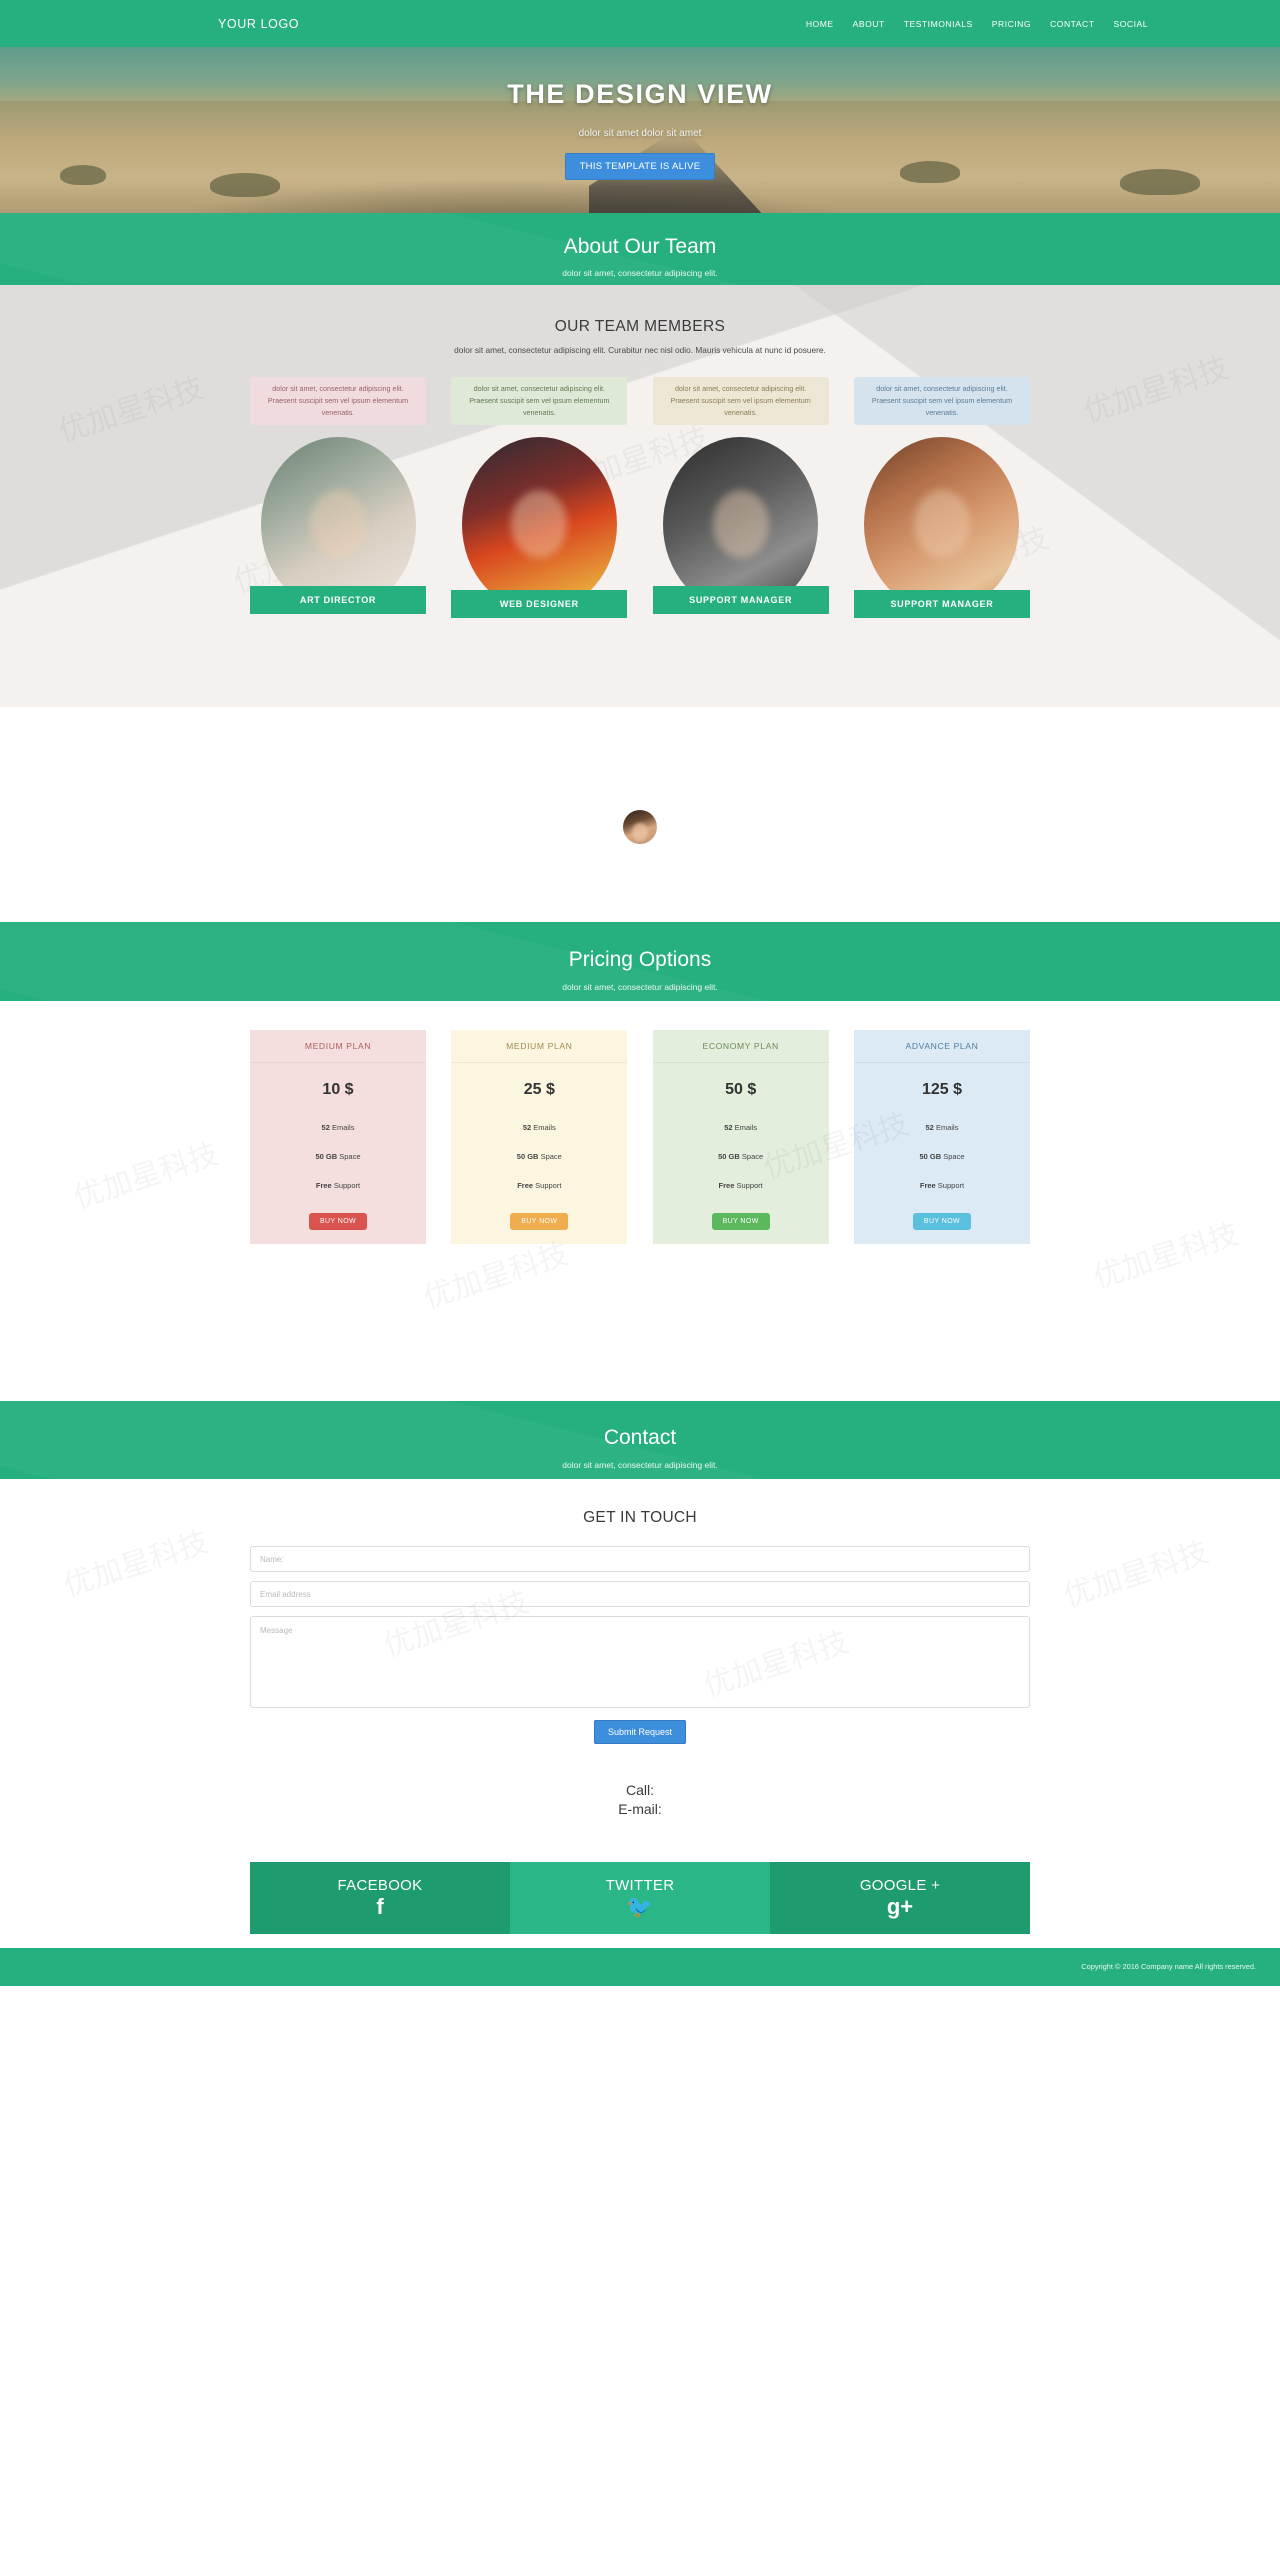 The image size is (1280, 2561). I want to click on team-heading: OUR TEAM MEMBERS, so click(640, 326).